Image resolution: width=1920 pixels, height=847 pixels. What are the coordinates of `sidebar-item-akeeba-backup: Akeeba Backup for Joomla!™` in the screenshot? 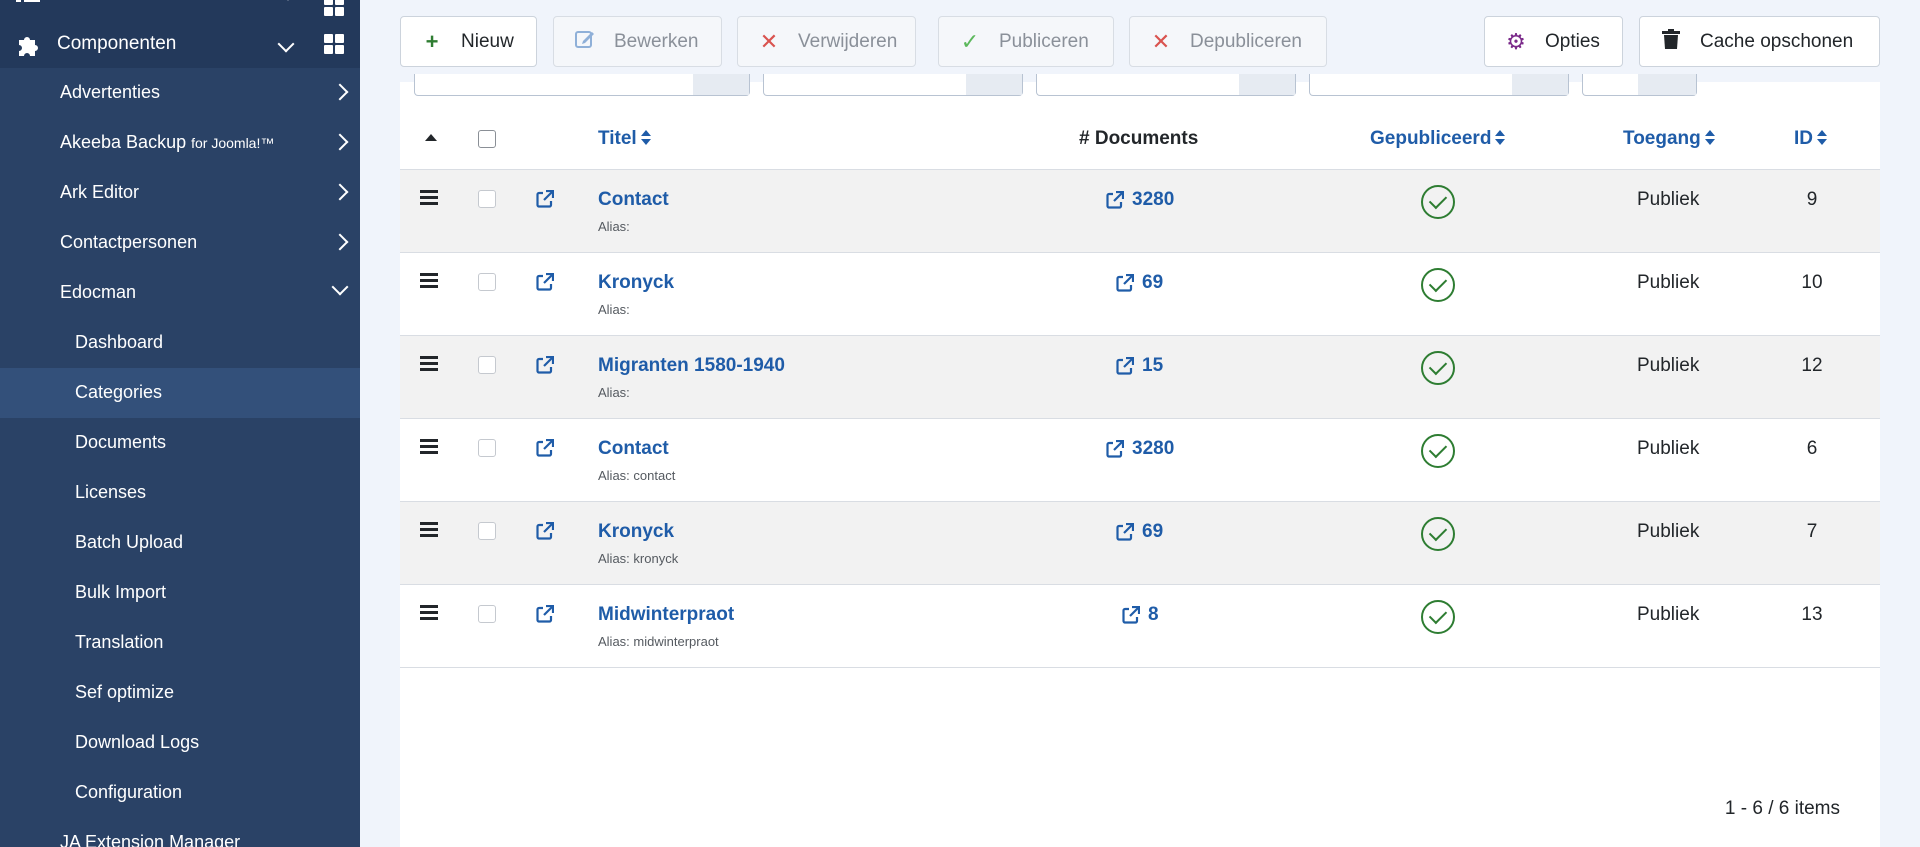 It's located at (180, 143).